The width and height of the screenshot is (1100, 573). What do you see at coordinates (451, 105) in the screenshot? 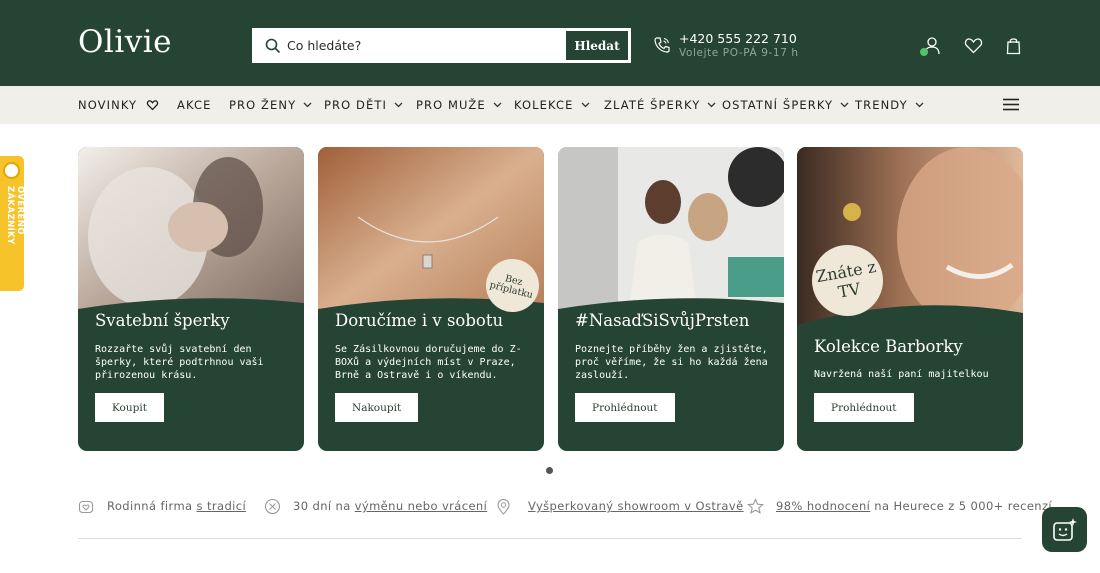
I see `nav-label: PRO MUŽE` at bounding box center [451, 105].